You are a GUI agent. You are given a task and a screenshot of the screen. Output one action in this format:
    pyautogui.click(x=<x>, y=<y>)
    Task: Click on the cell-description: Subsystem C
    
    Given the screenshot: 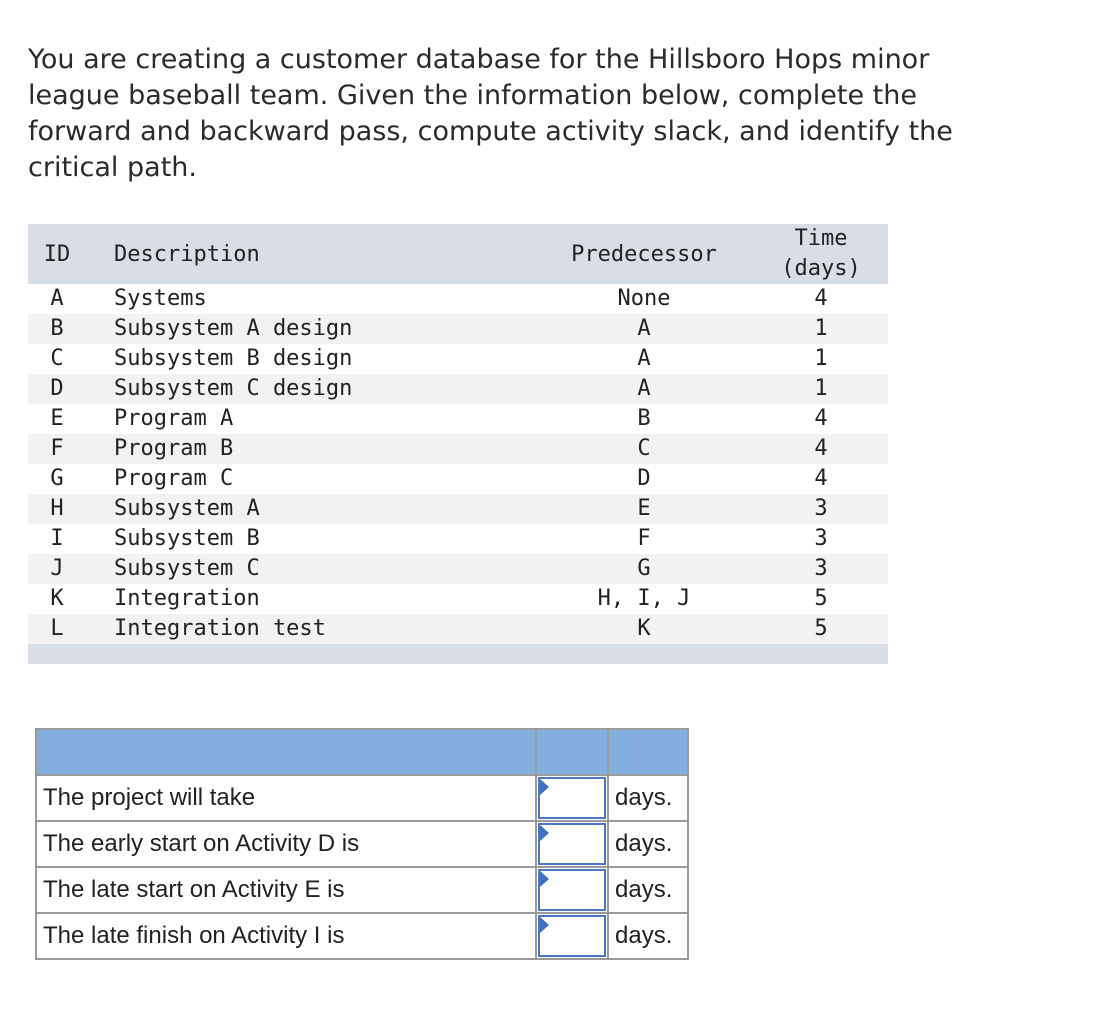 What is the action you would take?
    pyautogui.click(x=187, y=568)
    